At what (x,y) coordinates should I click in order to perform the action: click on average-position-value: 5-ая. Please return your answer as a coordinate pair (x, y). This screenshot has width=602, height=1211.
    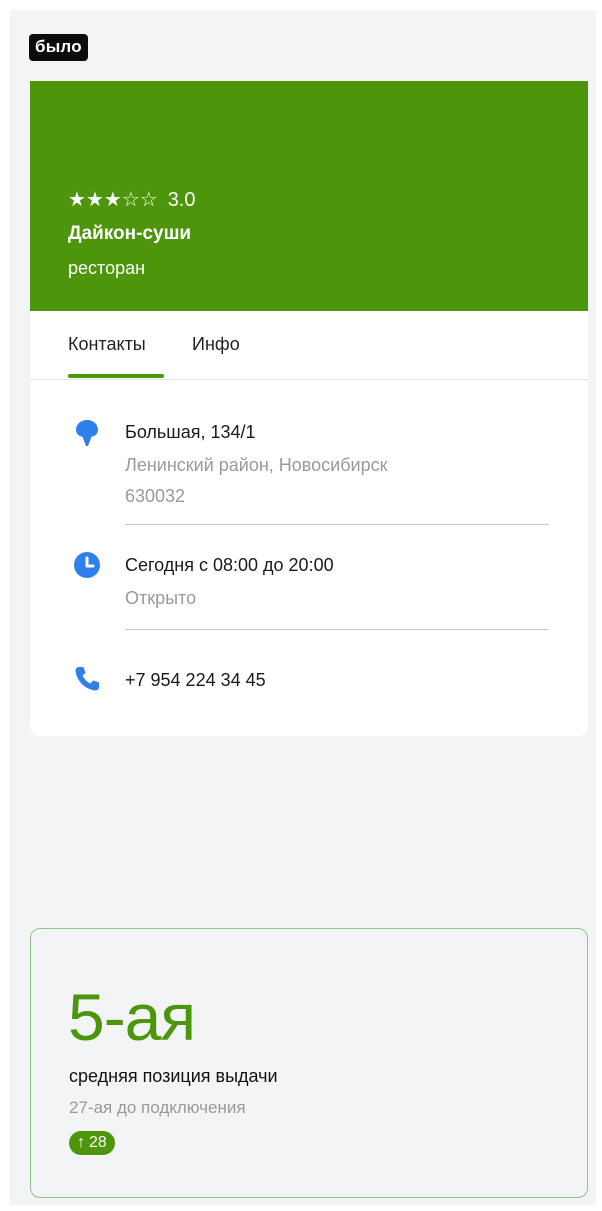
    Looking at the image, I should click on (132, 1017).